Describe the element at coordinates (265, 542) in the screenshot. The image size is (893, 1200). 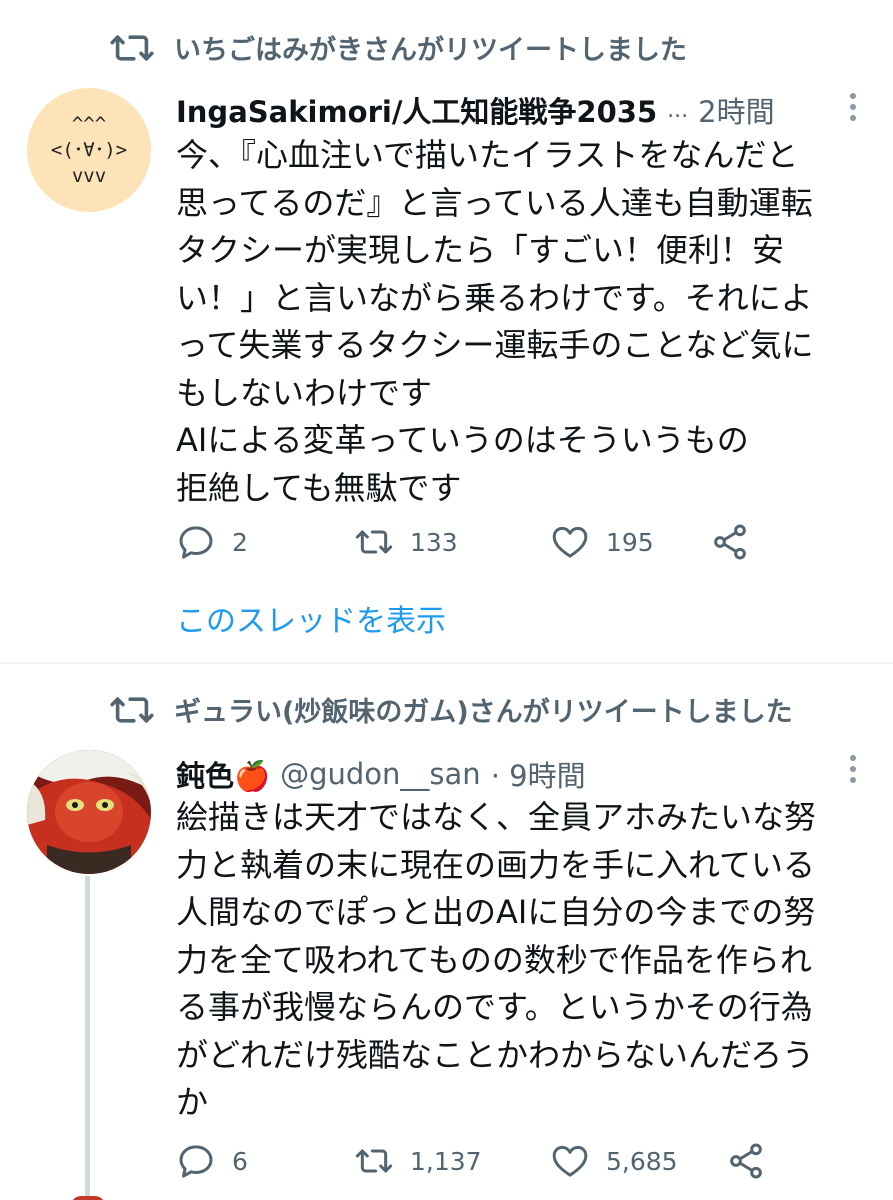
I see `reply-button: 2` at that location.